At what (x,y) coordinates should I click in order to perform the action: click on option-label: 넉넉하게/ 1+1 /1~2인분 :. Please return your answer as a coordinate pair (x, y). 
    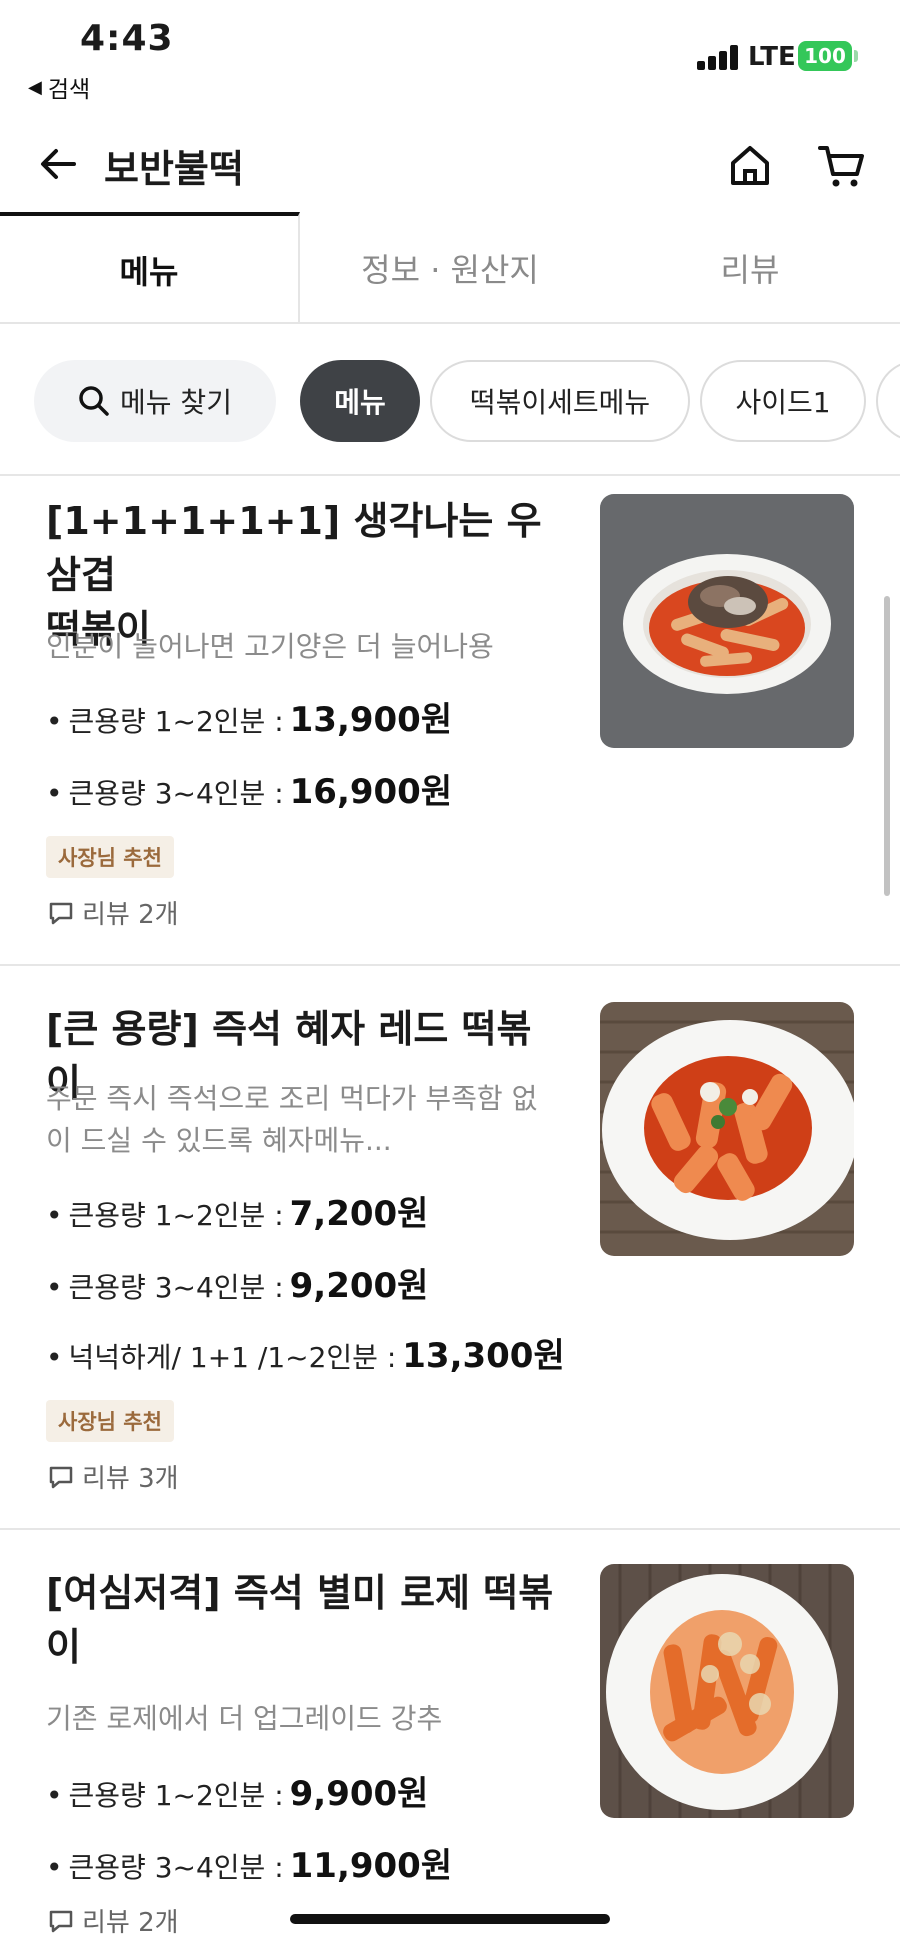
    Looking at the image, I should click on (232, 1357).